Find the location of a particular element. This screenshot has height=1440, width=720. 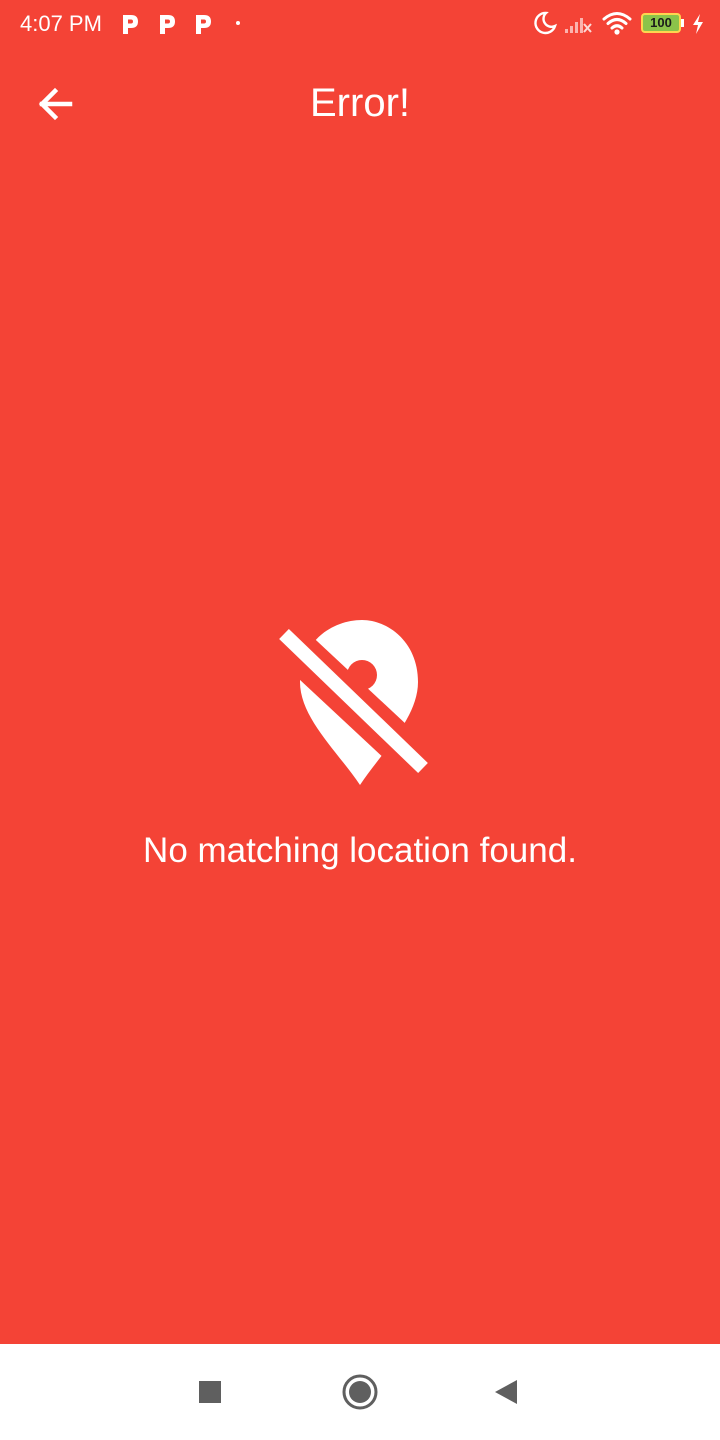

error-message: No matching location found. is located at coordinates (360, 850).